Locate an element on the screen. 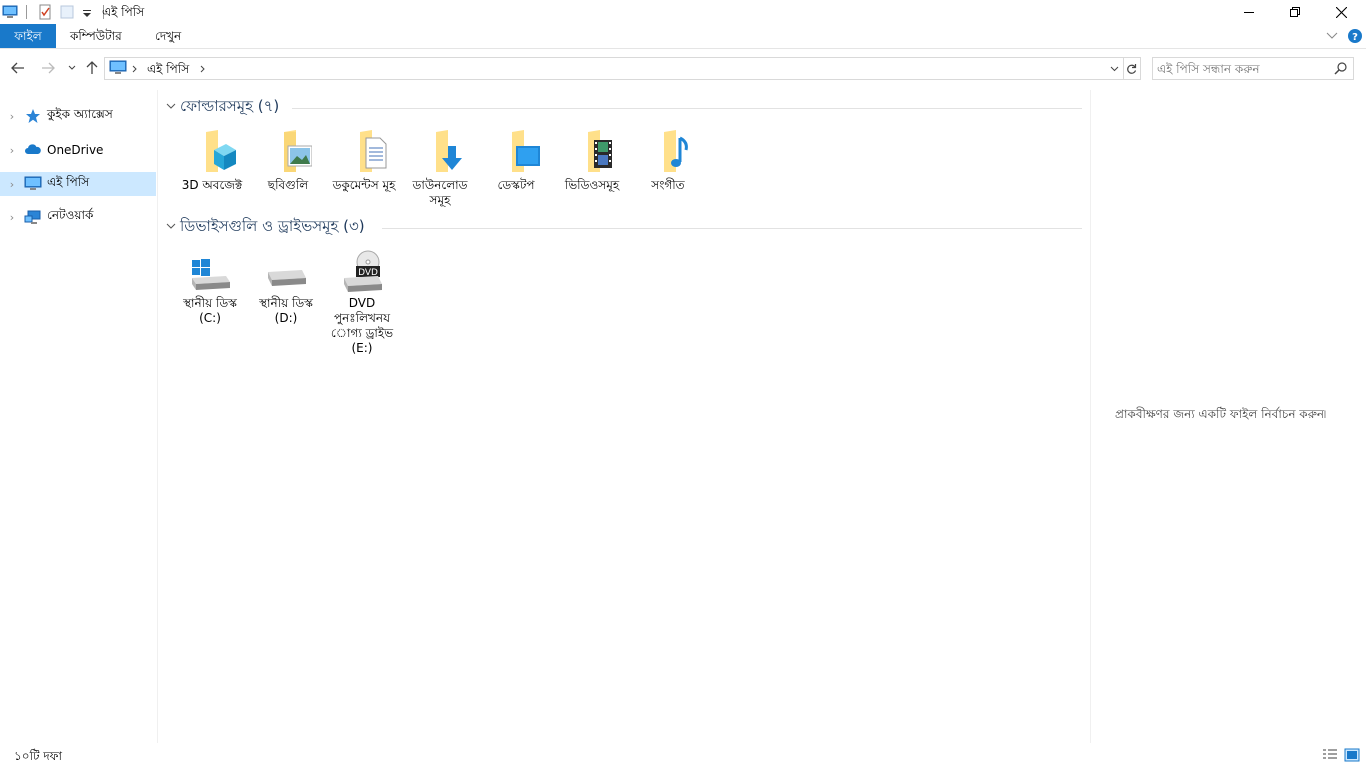 The width and height of the screenshot is (1366, 768). tab-file: ফাইল is located at coordinates (28, 36).